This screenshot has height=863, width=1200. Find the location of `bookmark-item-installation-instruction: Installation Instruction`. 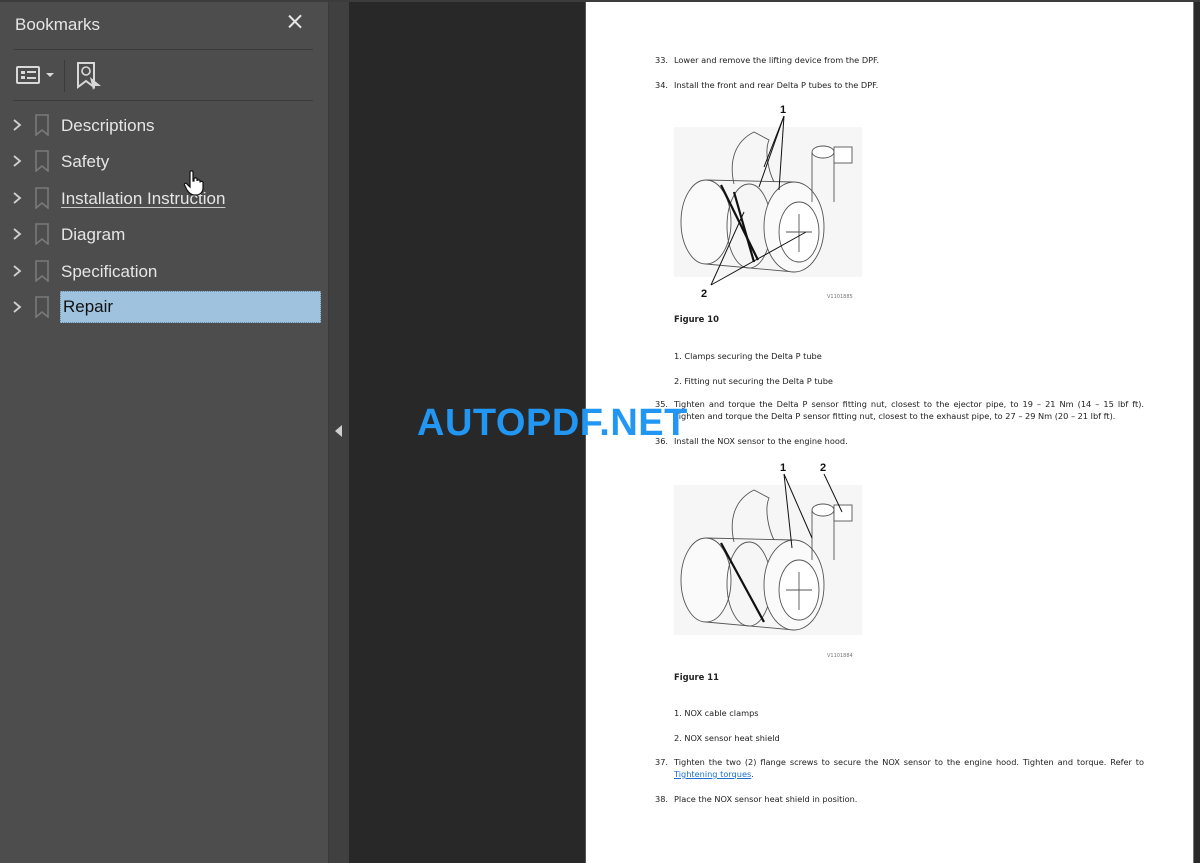

bookmark-item-installation-instruction: Installation Instruction is located at coordinates (164, 198).